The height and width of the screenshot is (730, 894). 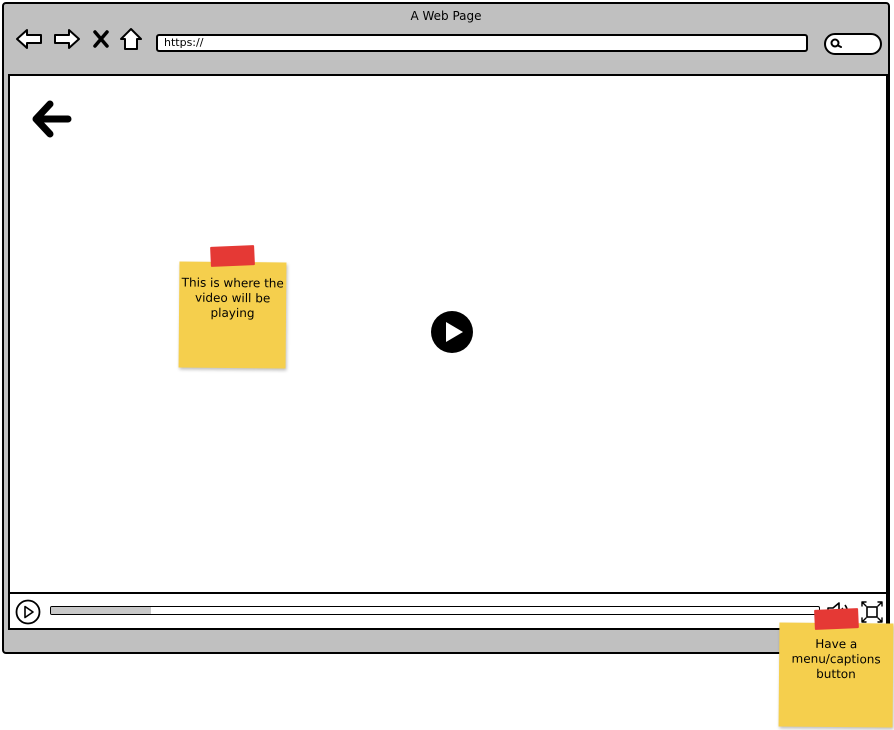 What do you see at coordinates (853, 44) in the screenshot?
I see `search-button` at bounding box center [853, 44].